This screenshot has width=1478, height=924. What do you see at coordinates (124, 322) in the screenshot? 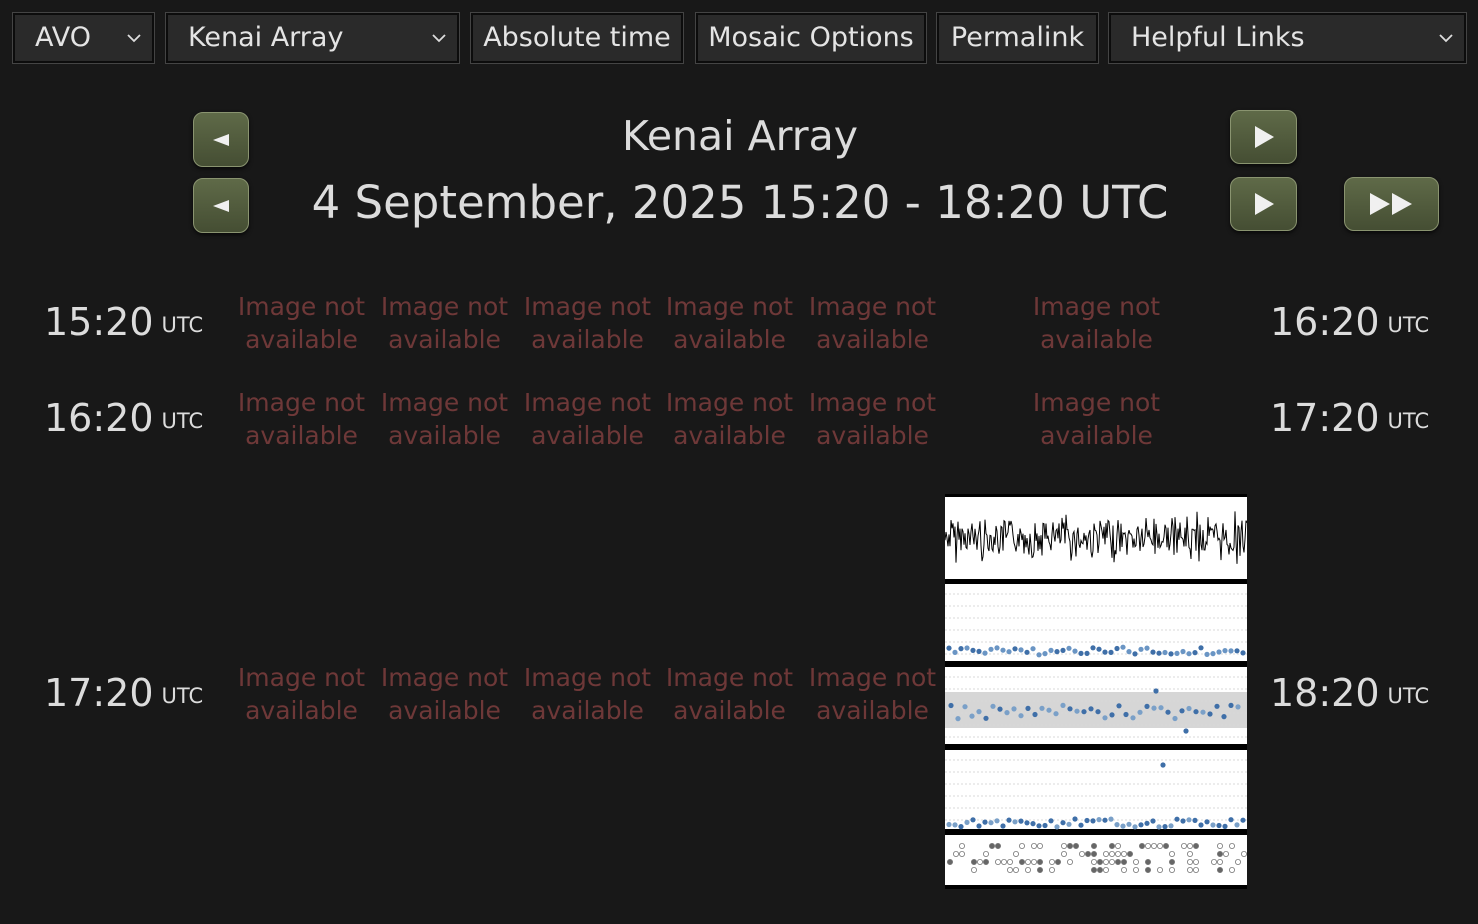
I see `row-start-time: 15:20 UTC` at bounding box center [124, 322].